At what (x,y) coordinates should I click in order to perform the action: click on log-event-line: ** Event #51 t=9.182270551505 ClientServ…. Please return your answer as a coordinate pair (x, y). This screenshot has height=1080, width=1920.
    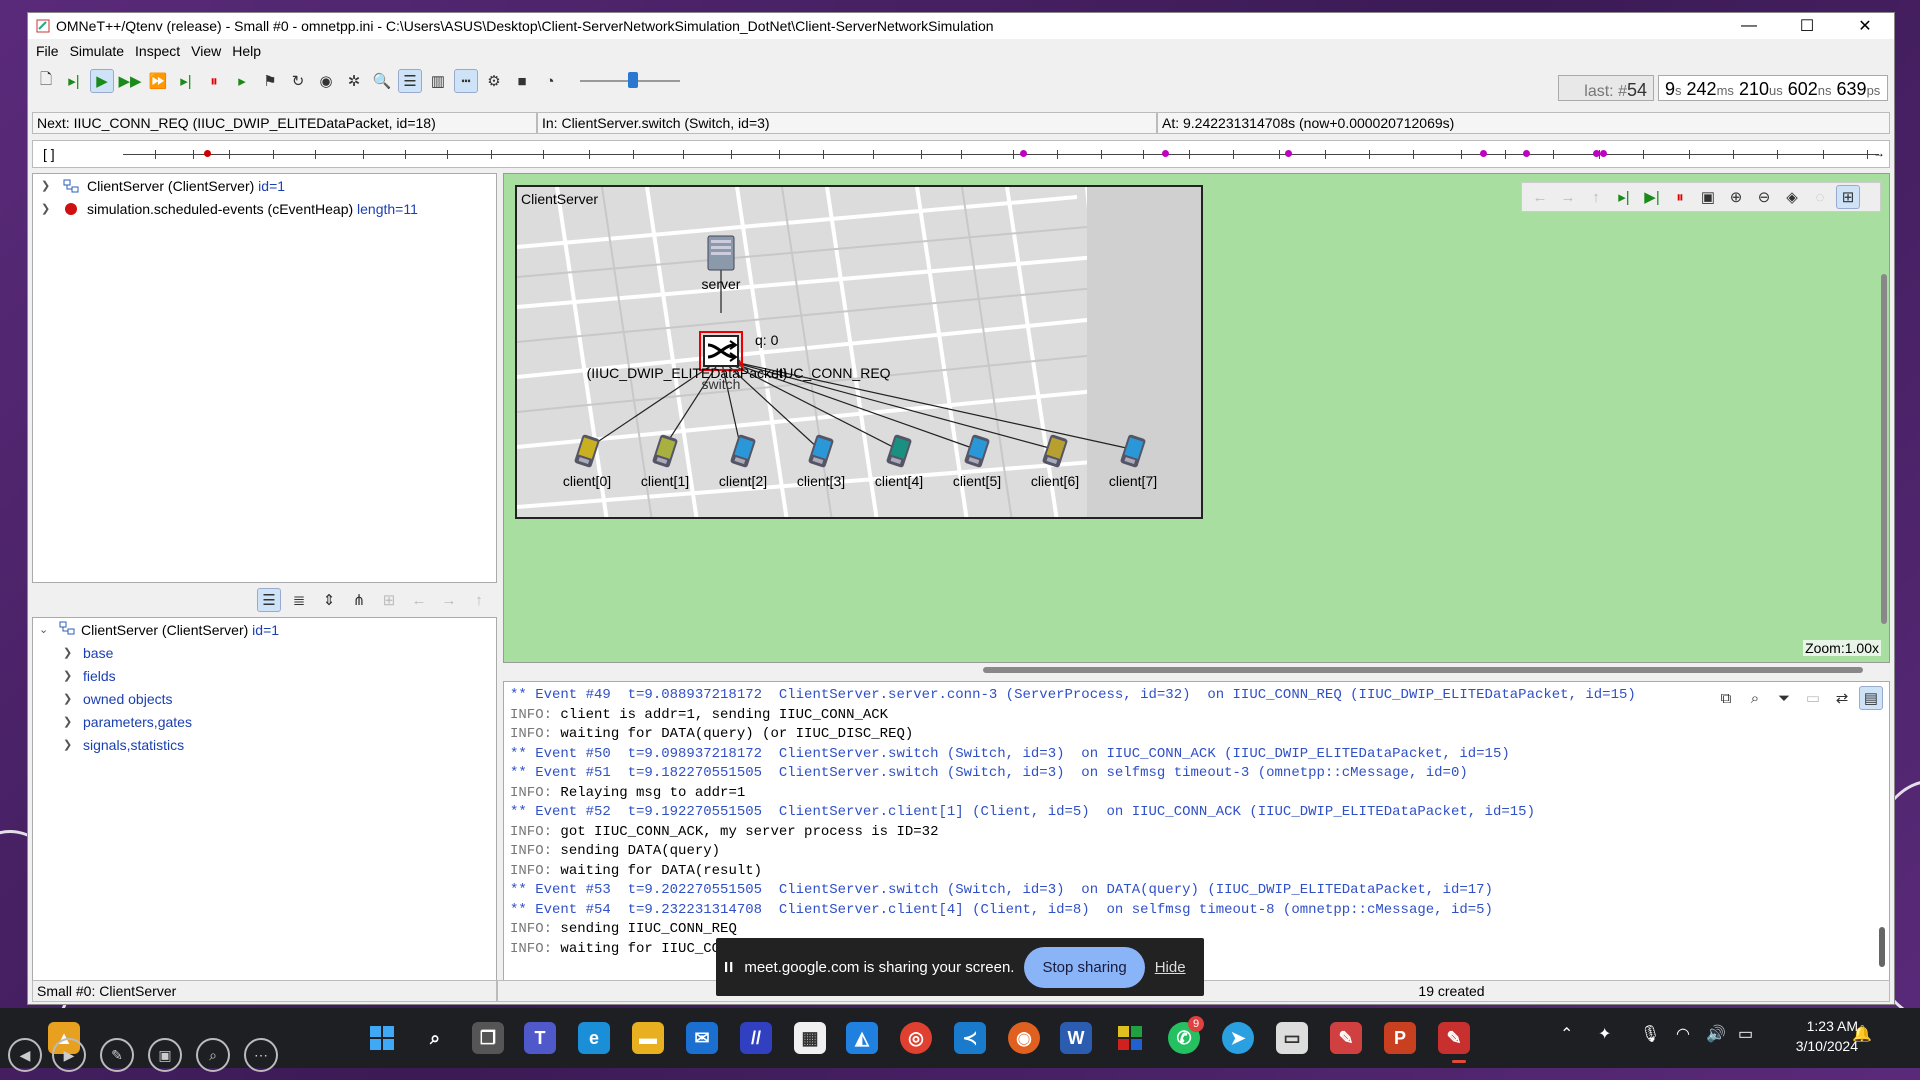
    Looking at the image, I should click on (1196, 774).